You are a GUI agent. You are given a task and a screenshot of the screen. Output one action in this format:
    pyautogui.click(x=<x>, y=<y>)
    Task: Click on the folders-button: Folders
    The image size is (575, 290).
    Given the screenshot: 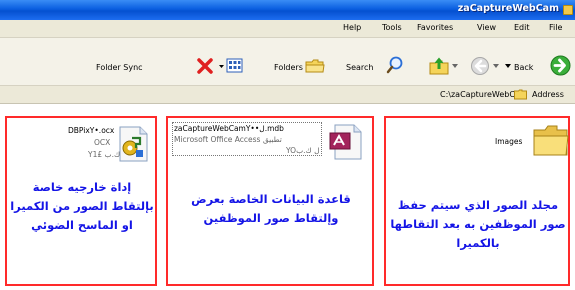 What is the action you would take?
    pyautogui.click(x=288, y=67)
    